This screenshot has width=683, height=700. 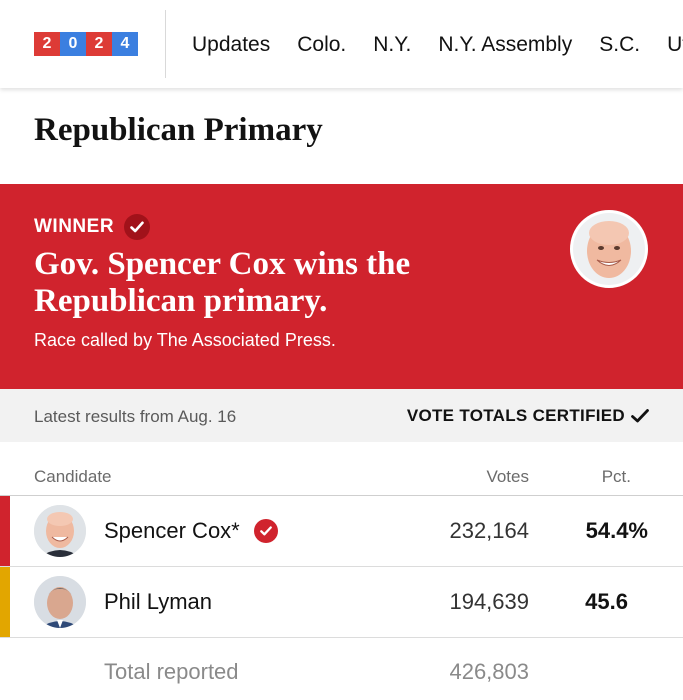 I want to click on winner-row: WINNER, so click(x=92, y=227).